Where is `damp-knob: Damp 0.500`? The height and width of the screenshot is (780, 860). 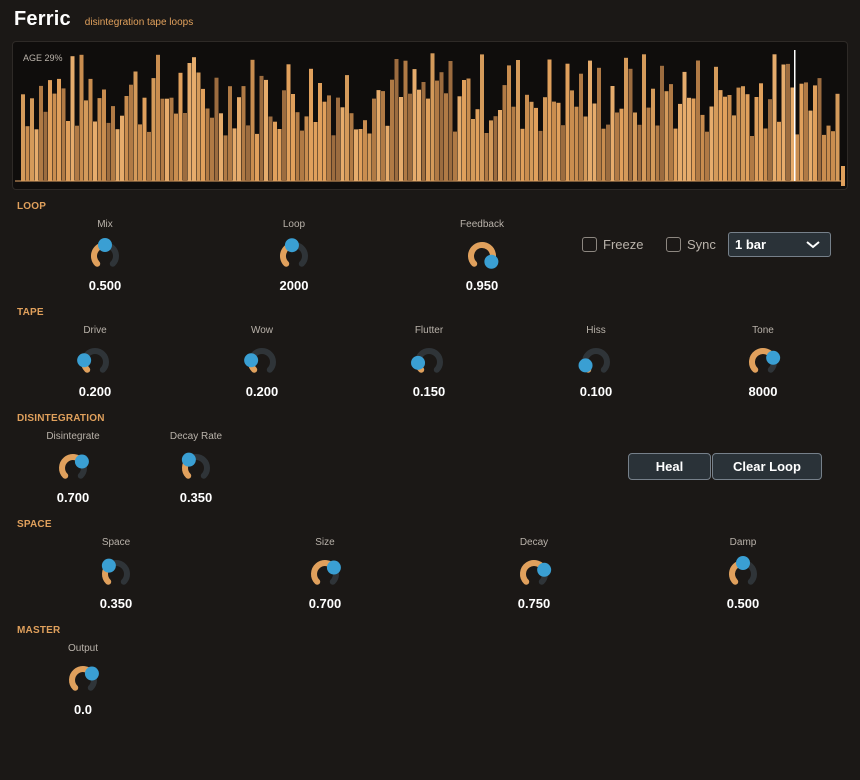
damp-knob: Damp 0.500 is located at coordinates (743, 573).